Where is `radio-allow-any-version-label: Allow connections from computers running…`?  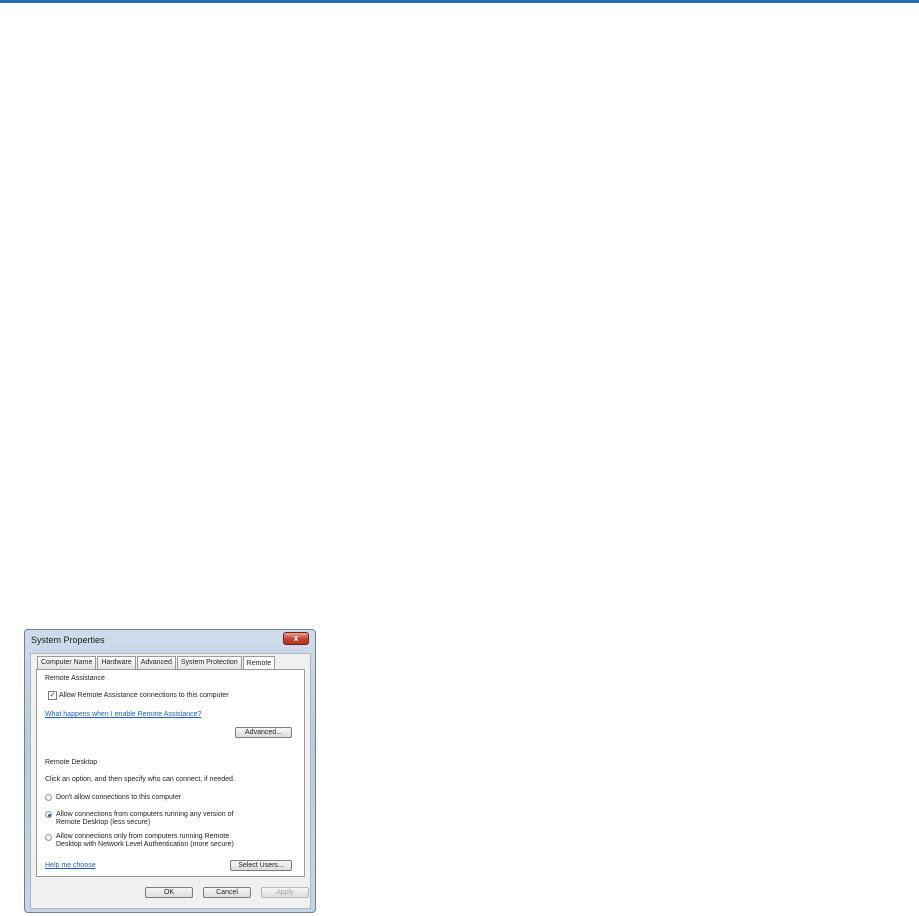
radio-allow-any-version-label: Allow connections from computers running… is located at coordinates (144, 815).